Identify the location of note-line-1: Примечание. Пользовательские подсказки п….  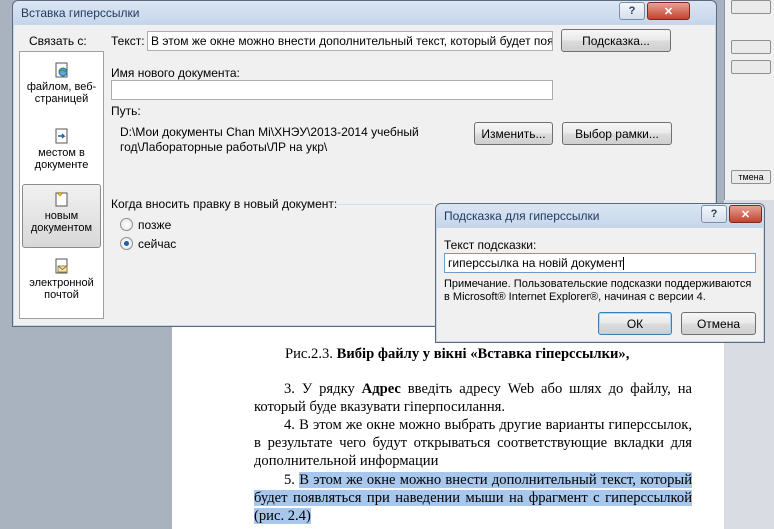
(598, 284).